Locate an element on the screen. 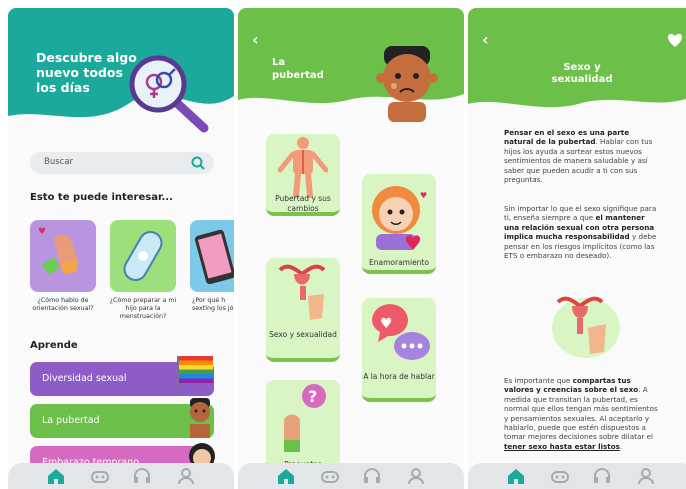 The height and width of the screenshot is (489, 686). card-label: Enamoramiento is located at coordinates (399, 262).